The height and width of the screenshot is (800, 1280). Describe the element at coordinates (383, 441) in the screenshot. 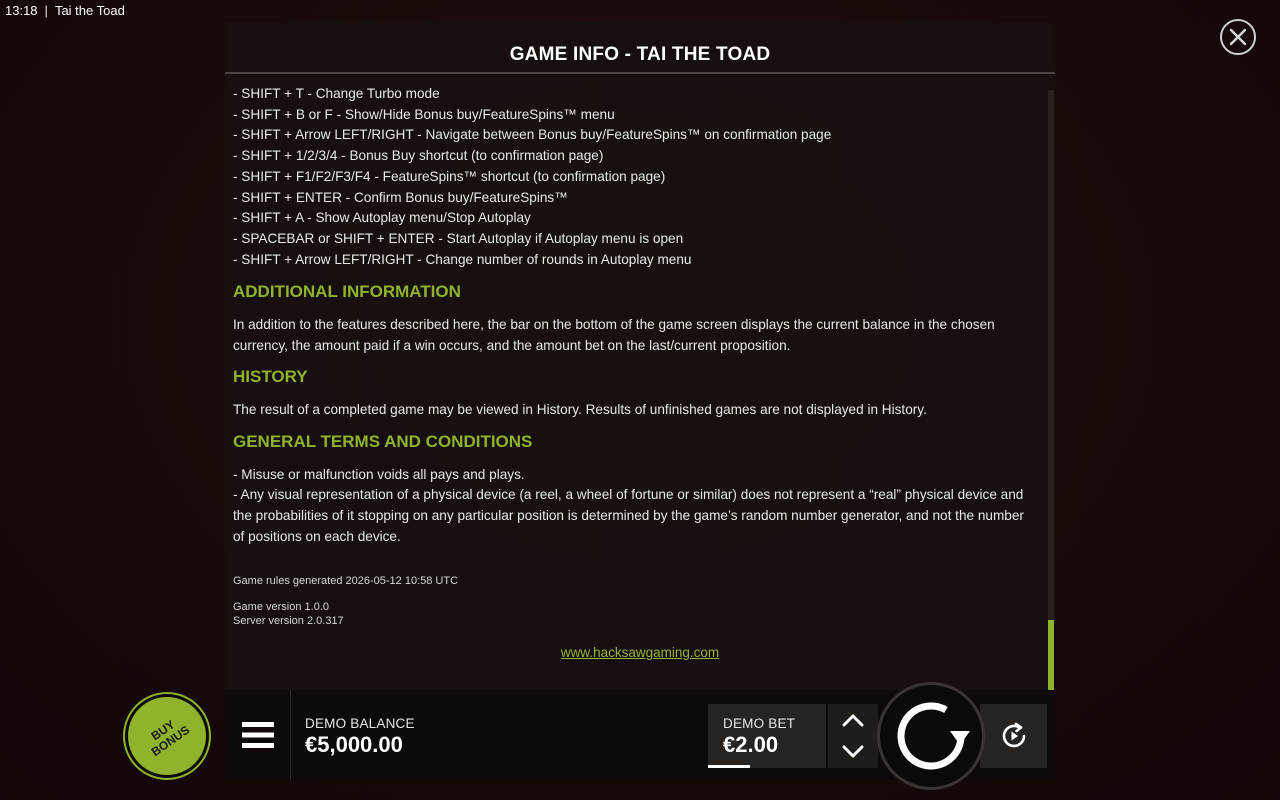

I see `terms-heading: GENERAL TERMS AND CONDITIONS` at that location.